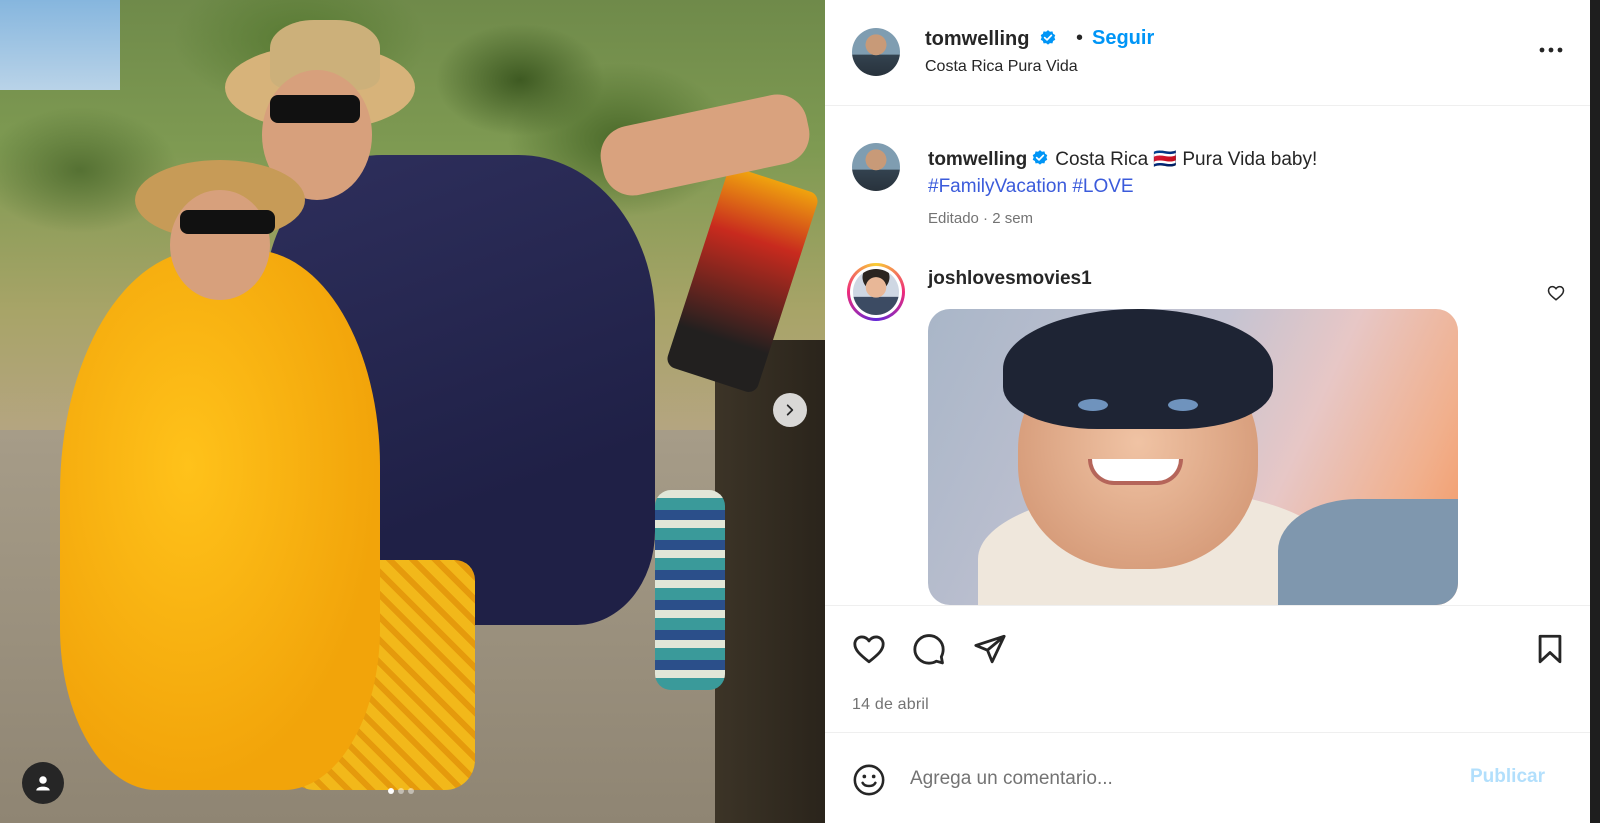 This screenshot has height=823, width=1600. I want to click on author-username-row: tomwelling, so click(991, 39).